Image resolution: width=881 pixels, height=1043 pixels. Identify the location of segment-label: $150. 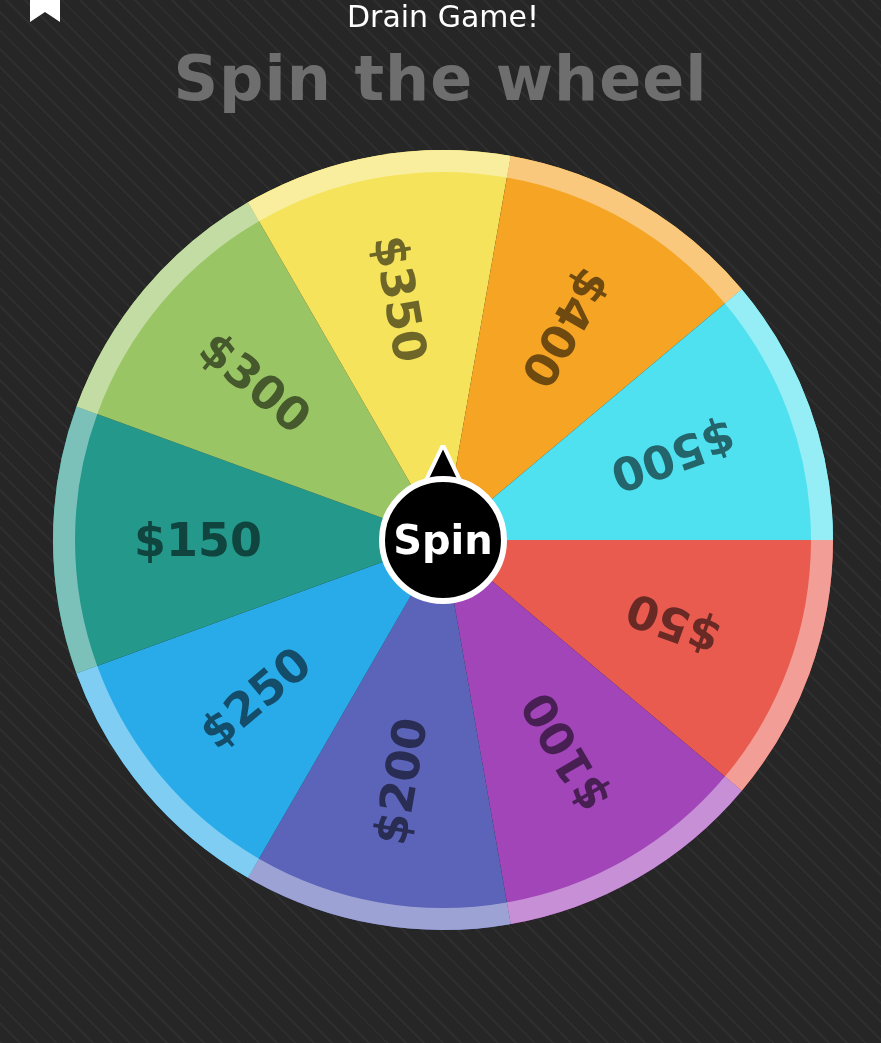
(198, 540).